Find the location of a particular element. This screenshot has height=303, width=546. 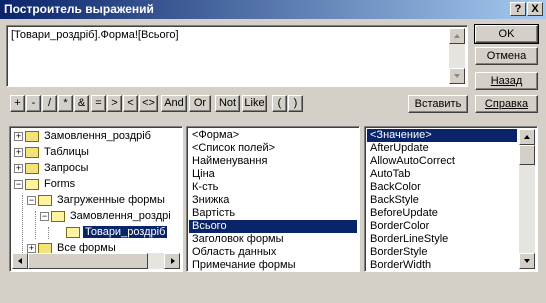

tree-horizontal-scrollbar is located at coordinates (96, 261).